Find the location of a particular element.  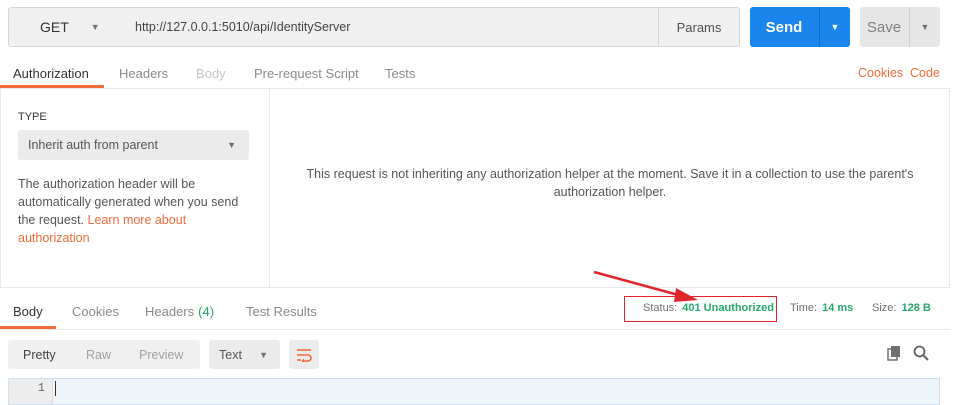

auth-type-select: Inherit auth from parent ▼ is located at coordinates (133, 145).